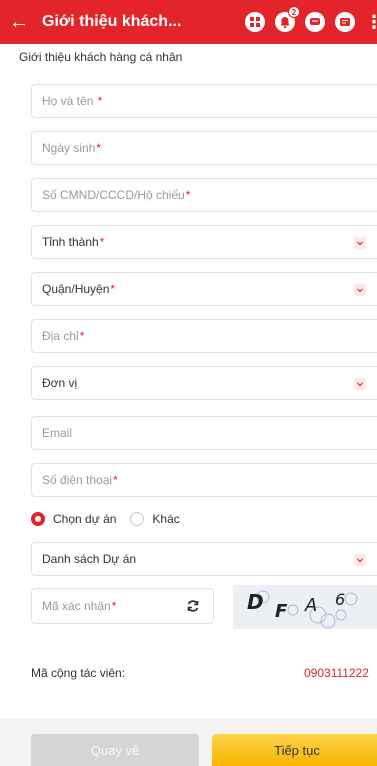  What do you see at coordinates (101, 57) in the screenshot?
I see `section-title: Giới thiệu khách hàng cá nhân` at bounding box center [101, 57].